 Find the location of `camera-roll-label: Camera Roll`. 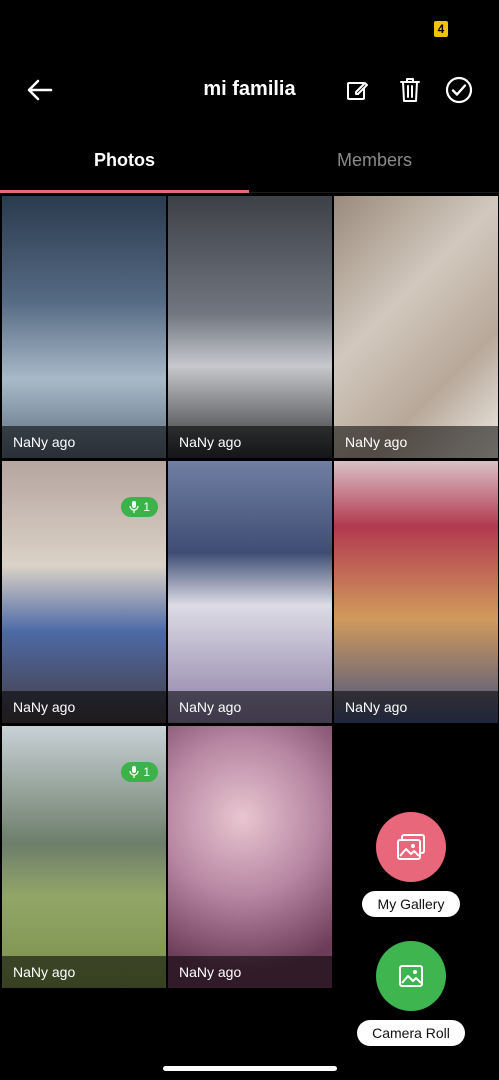

camera-roll-label: Camera Roll is located at coordinates (411, 1033).